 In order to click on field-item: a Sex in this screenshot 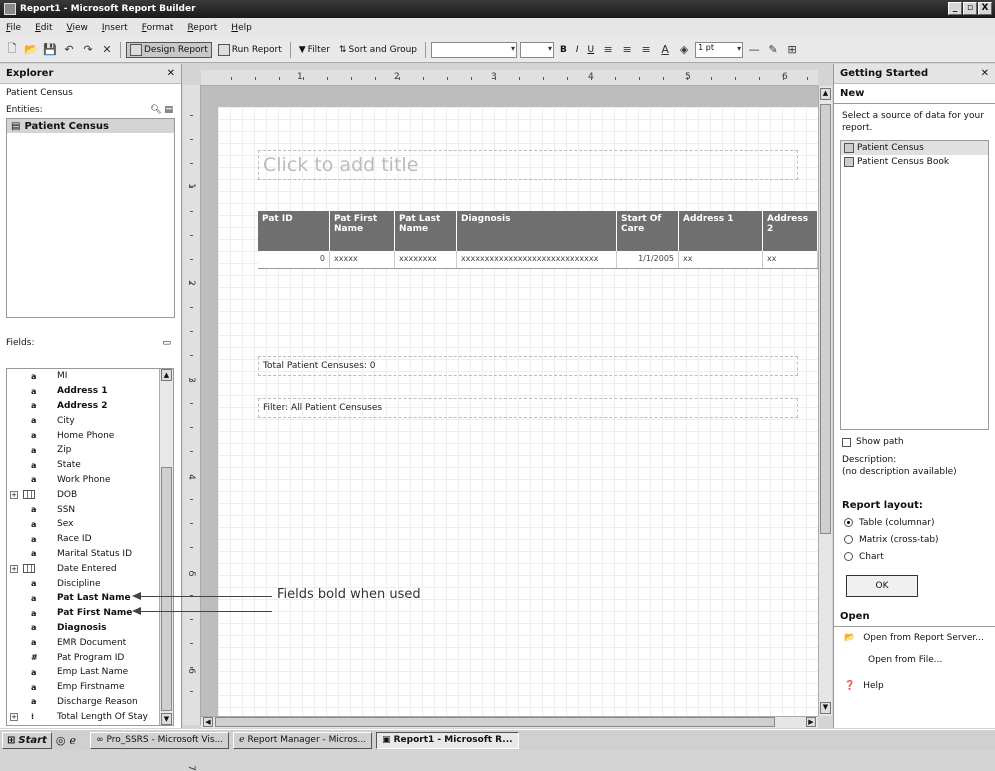, I will do `click(90, 524)`.